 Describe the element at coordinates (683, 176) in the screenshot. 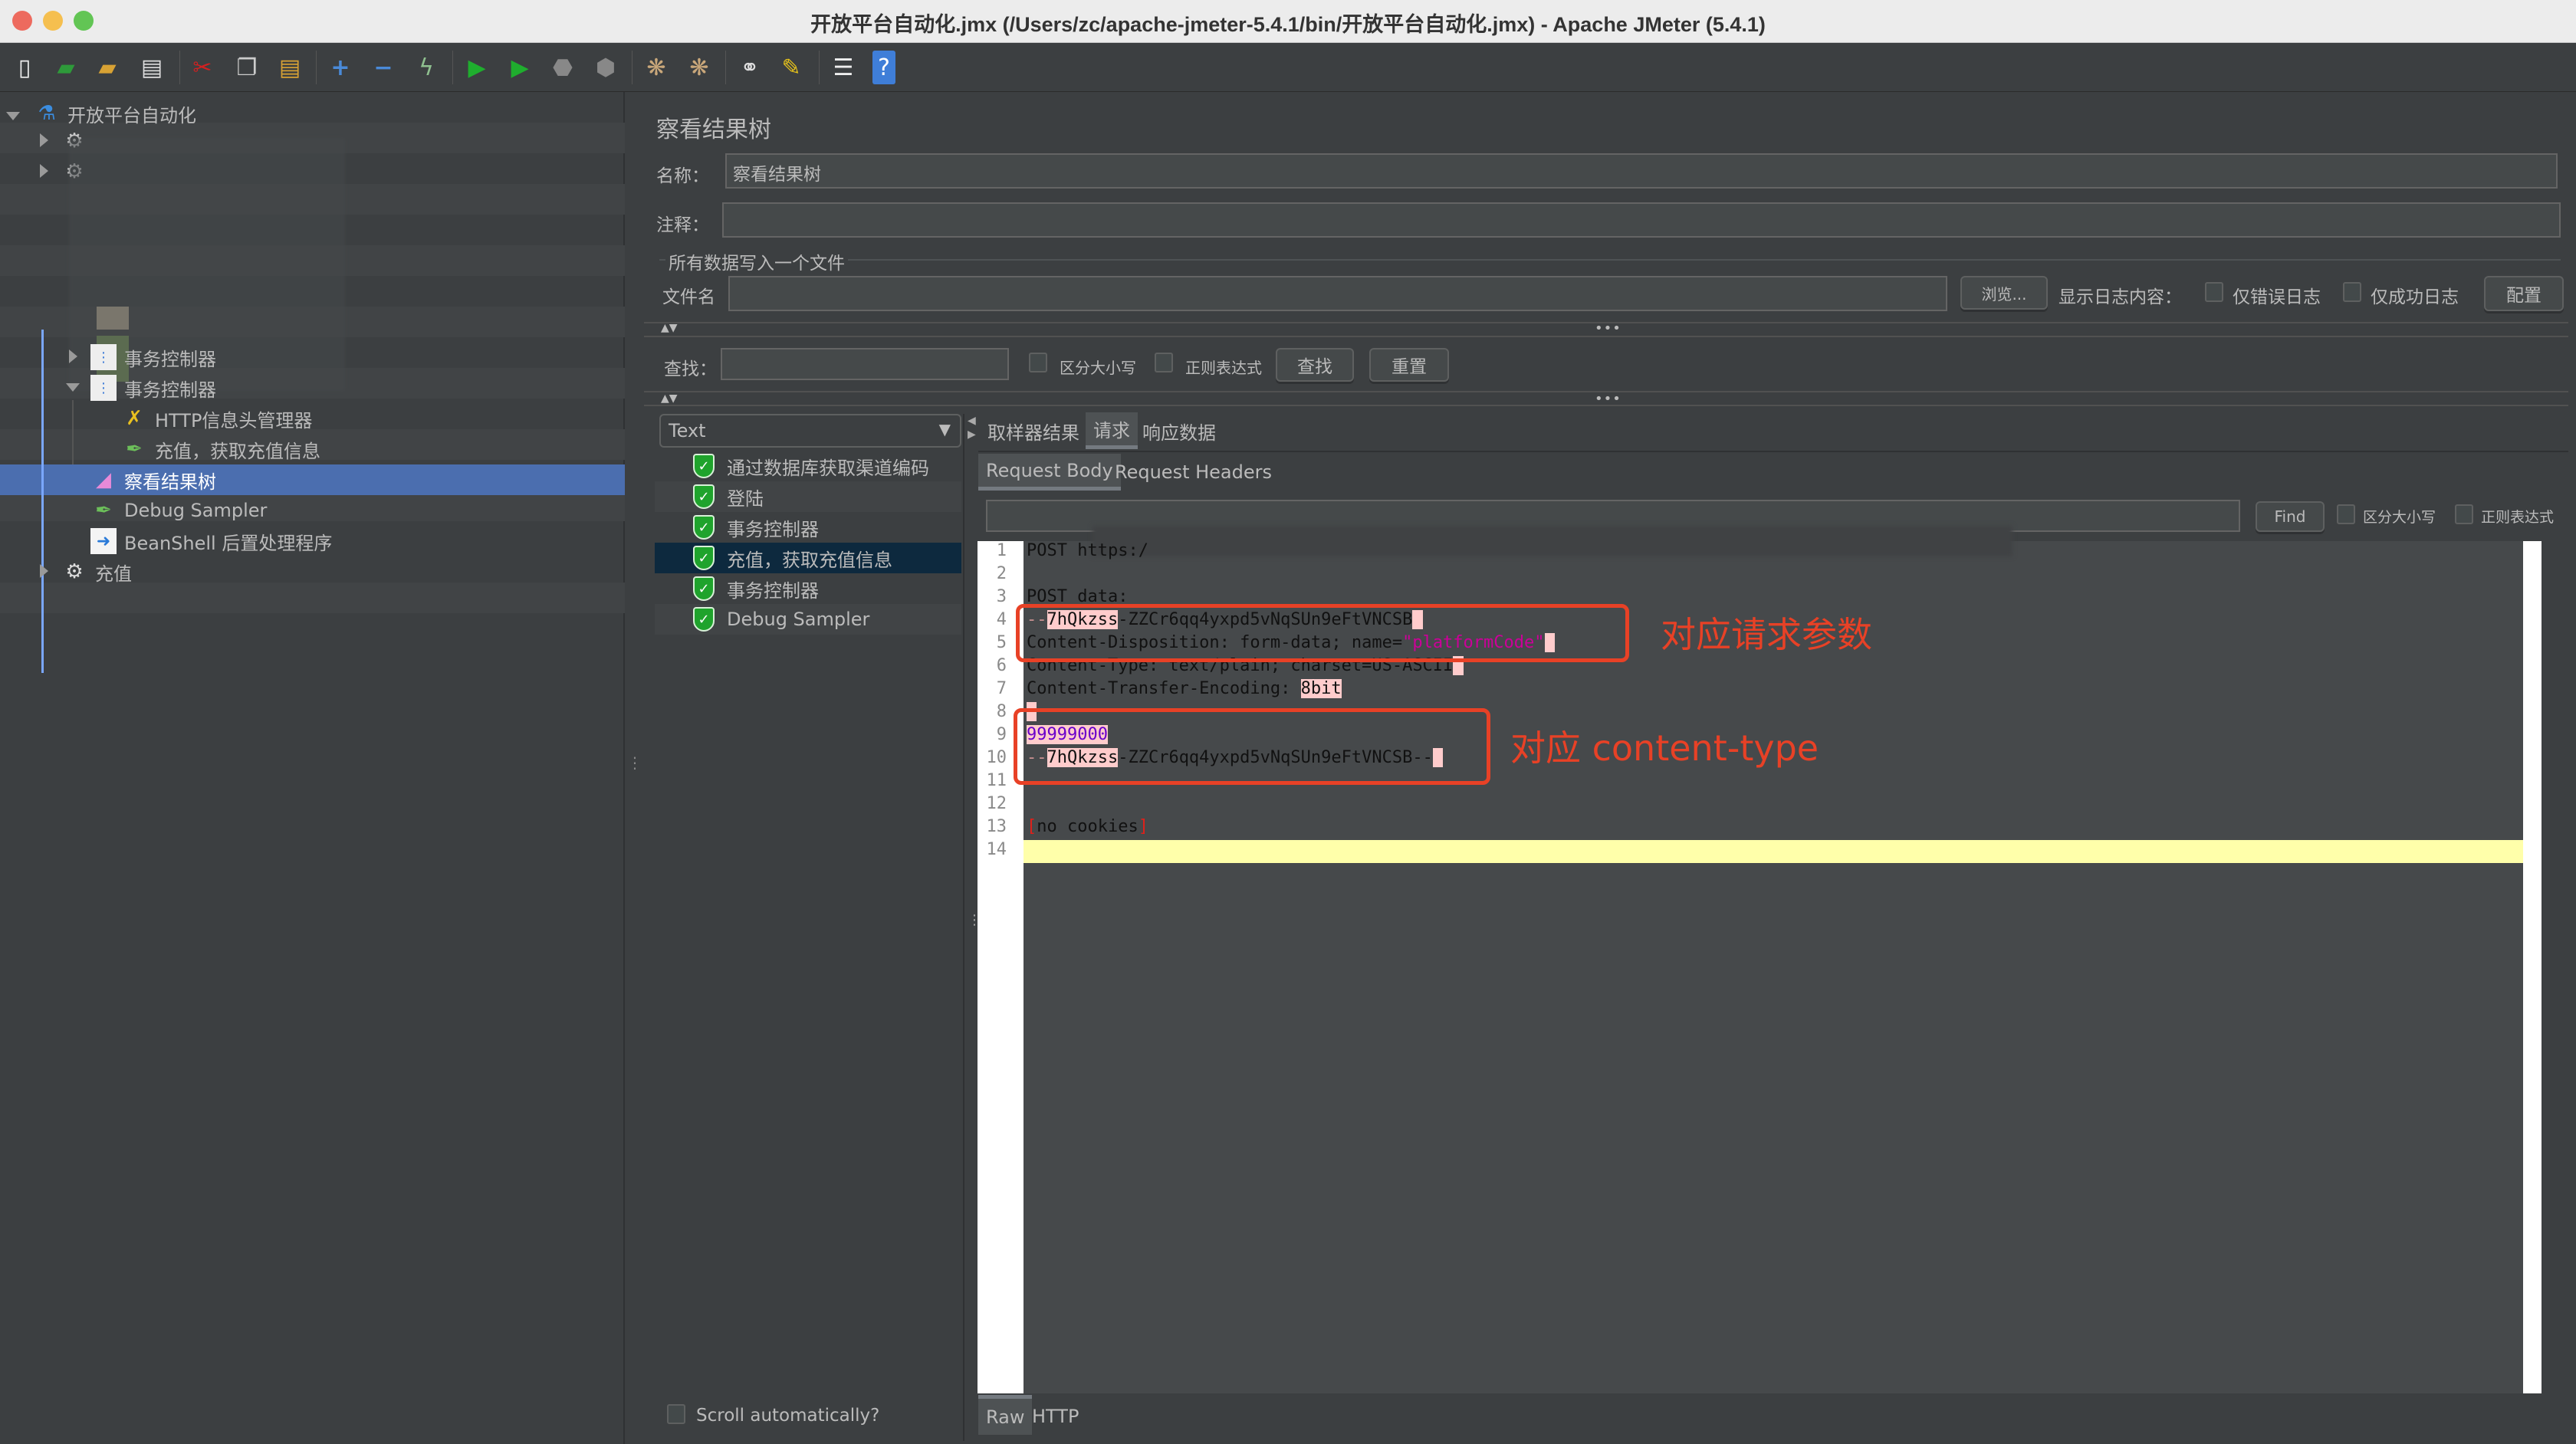

I see `name-label: 名称：` at that location.